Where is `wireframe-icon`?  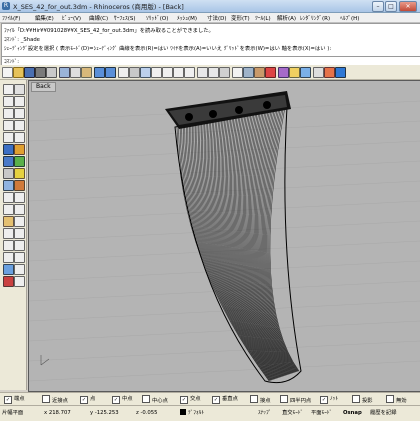 wireframe-icon is located at coordinates (237, 72).